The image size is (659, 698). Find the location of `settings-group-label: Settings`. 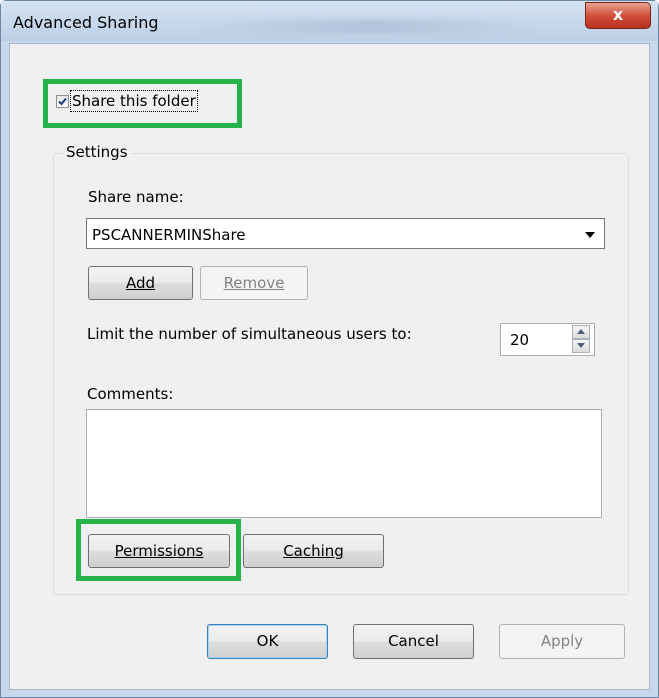

settings-group-label: Settings is located at coordinates (97, 152).